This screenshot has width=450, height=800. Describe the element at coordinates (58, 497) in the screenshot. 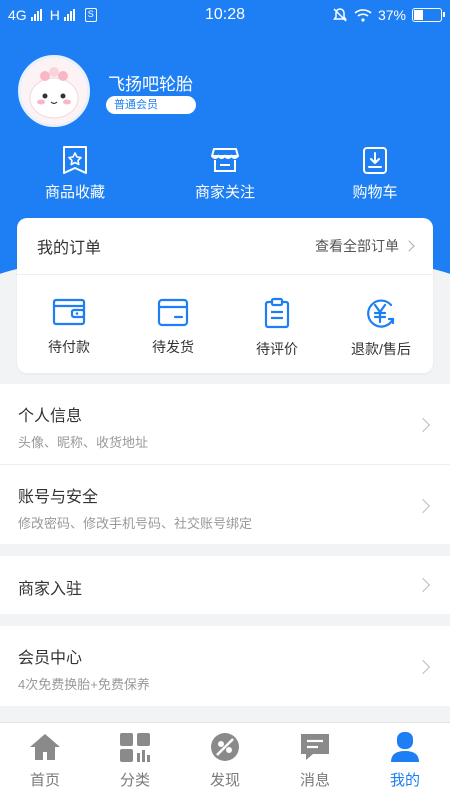

I see `row-title: 账号与安全` at that location.